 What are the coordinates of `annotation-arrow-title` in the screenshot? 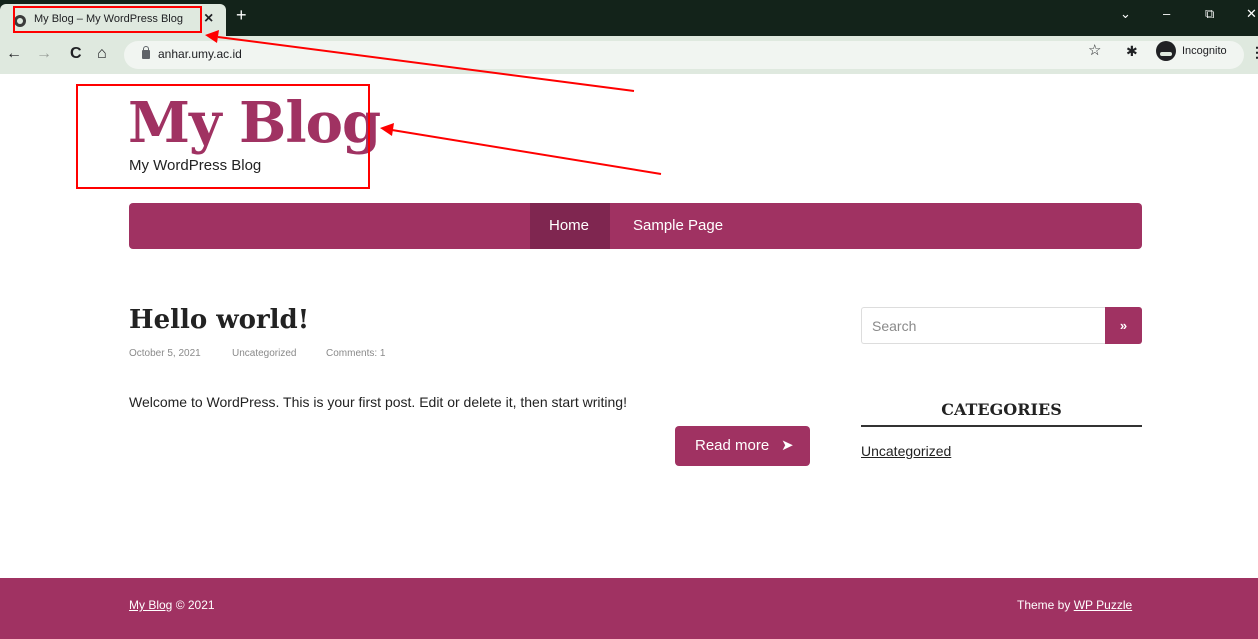 It's located at (526, 152).